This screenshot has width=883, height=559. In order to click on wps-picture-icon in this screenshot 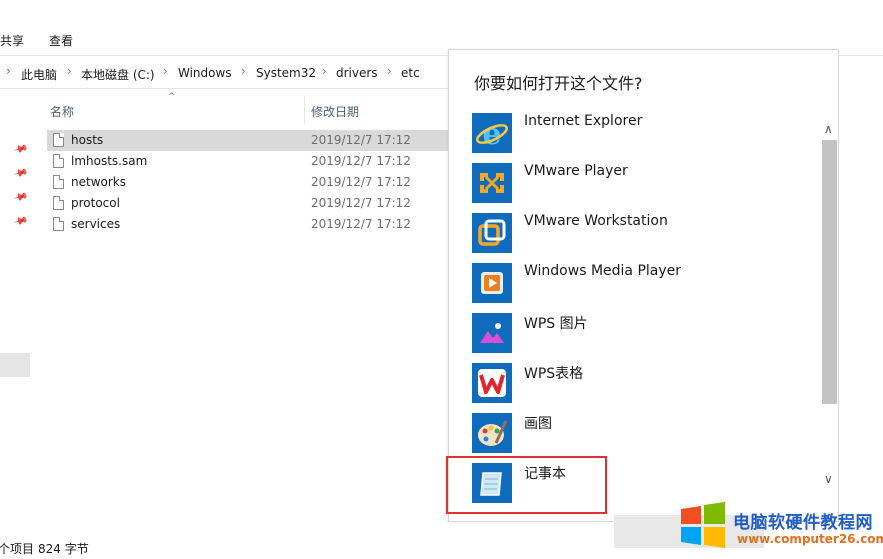, I will do `click(492, 333)`.